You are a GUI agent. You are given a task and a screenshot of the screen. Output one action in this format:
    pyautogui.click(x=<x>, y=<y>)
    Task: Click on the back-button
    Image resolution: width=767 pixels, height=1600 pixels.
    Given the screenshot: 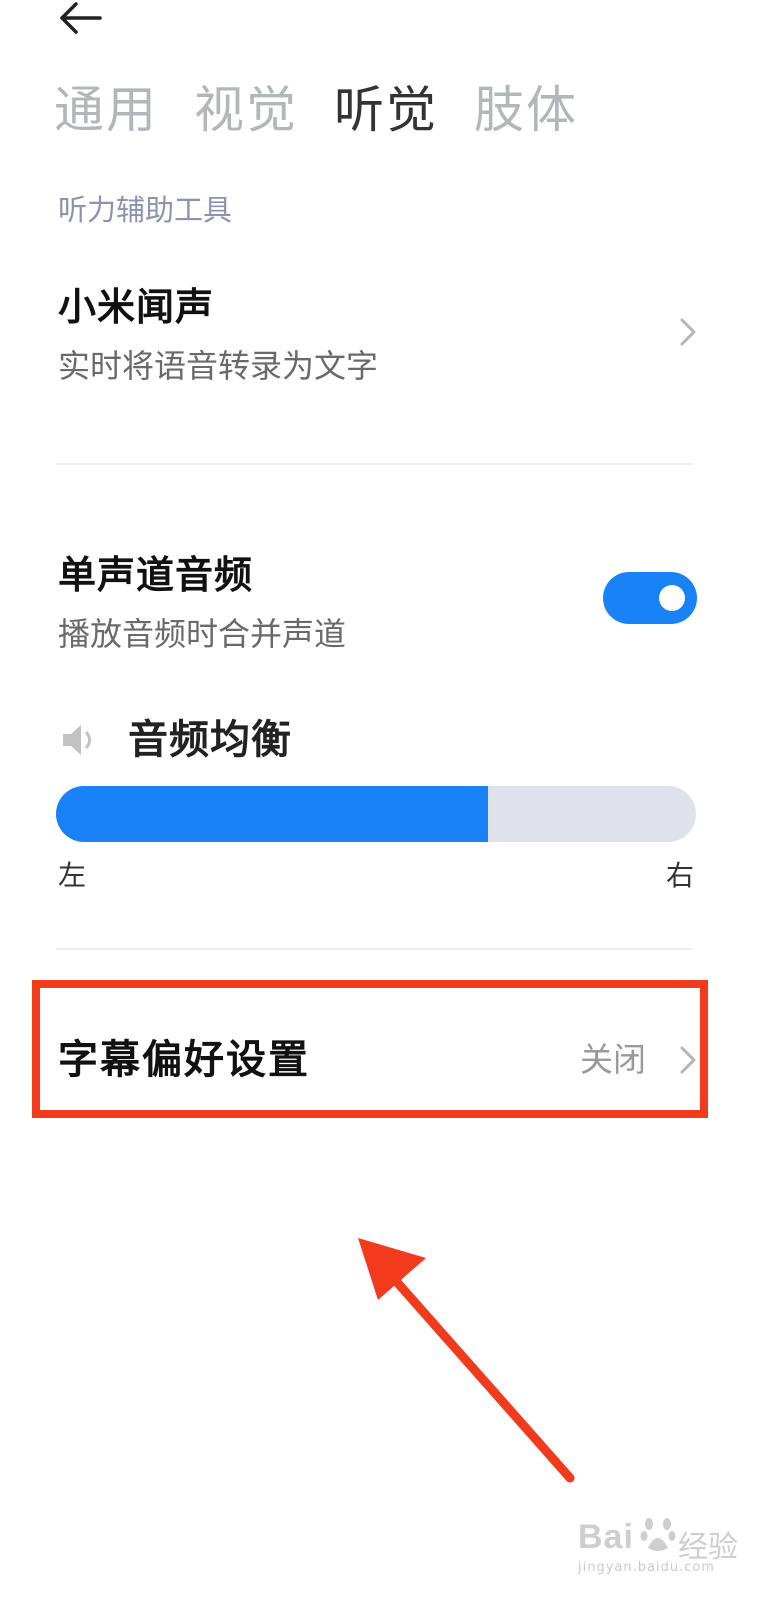 What is the action you would take?
    pyautogui.click(x=81, y=20)
    